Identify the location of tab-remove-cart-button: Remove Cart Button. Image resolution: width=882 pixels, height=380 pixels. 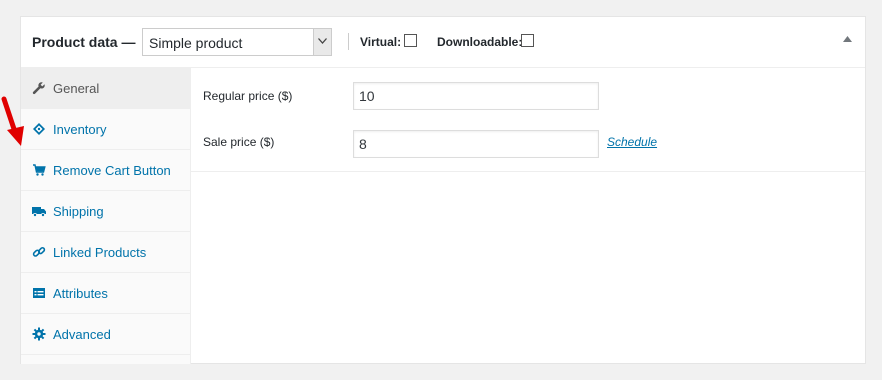
(105, 170).